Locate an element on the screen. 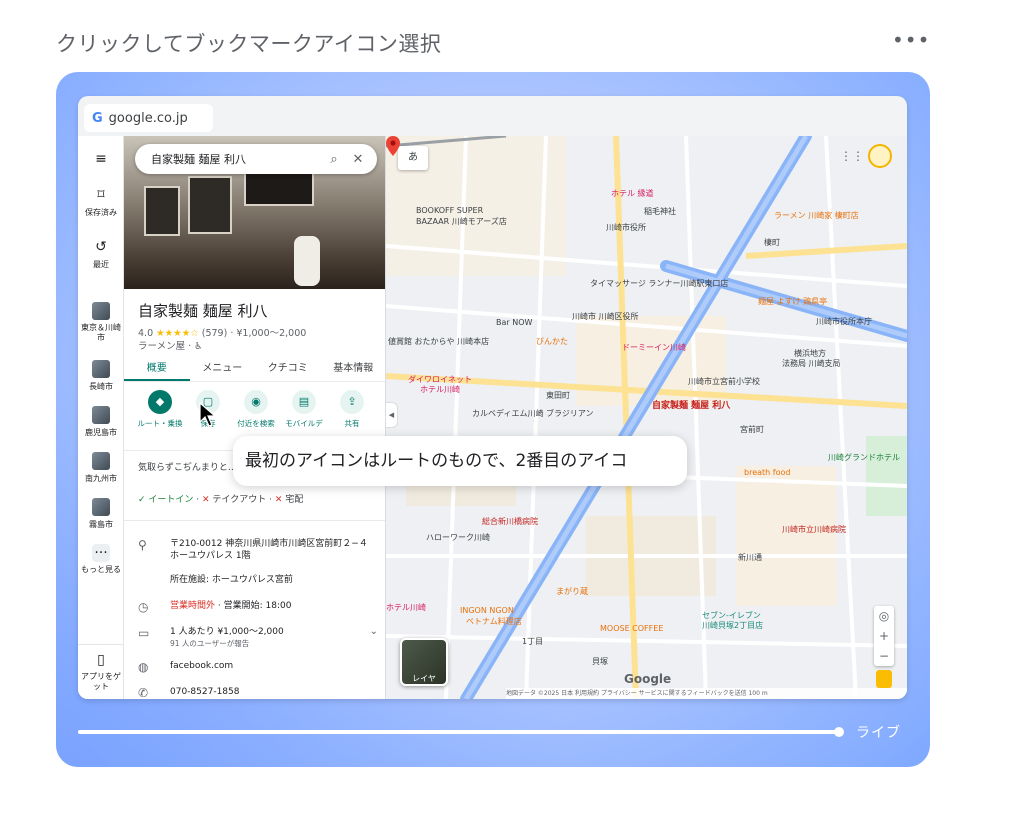 The height and width of the screenshot is (814, 1024). map-label: タイマッサージ ランナー川崎駅東口店 is located at coordinates (659, 283).